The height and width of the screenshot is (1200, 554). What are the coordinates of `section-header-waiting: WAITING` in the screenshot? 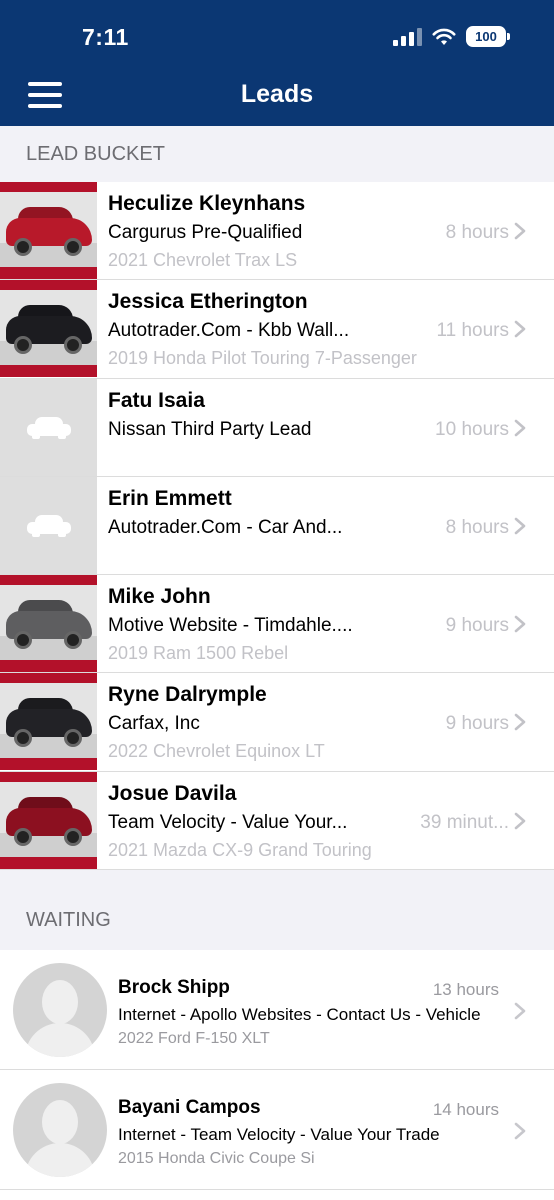 It's located at (277, 910).